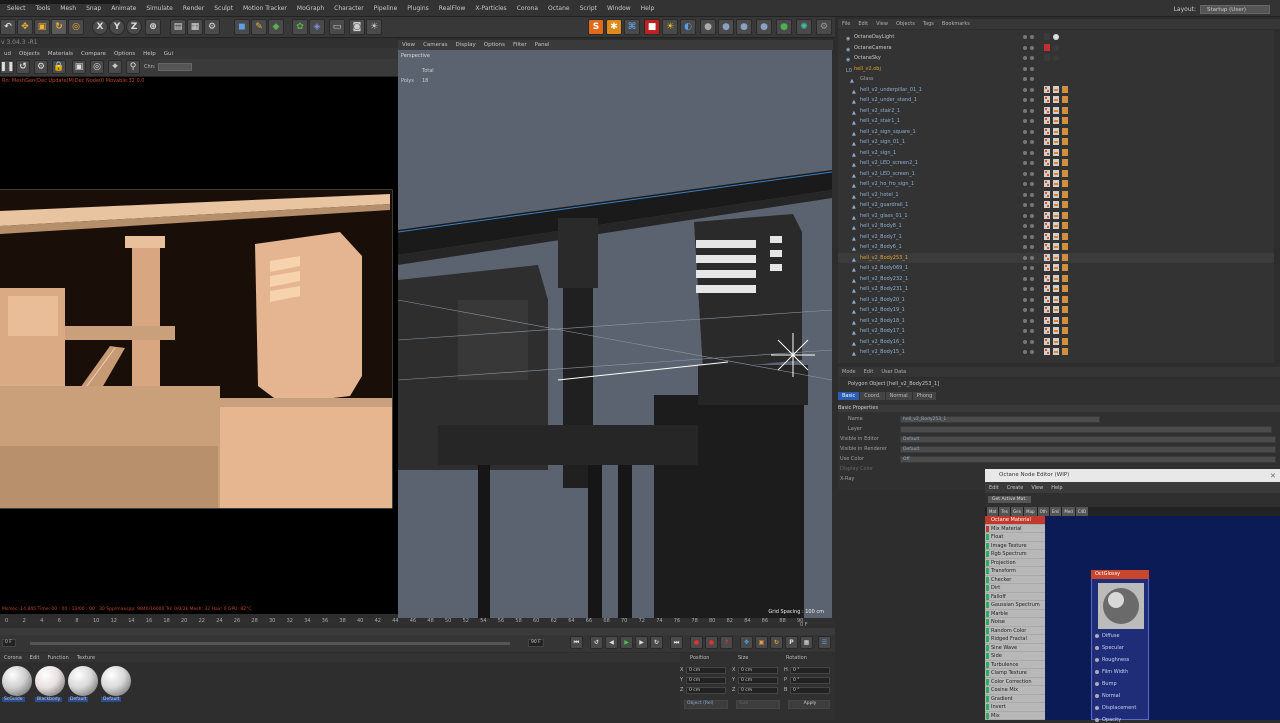  Describe the element at coordinates (1056, 279) in the screenshot. I see `object-row: ▲ hell_v2_Body232_1` at that location.